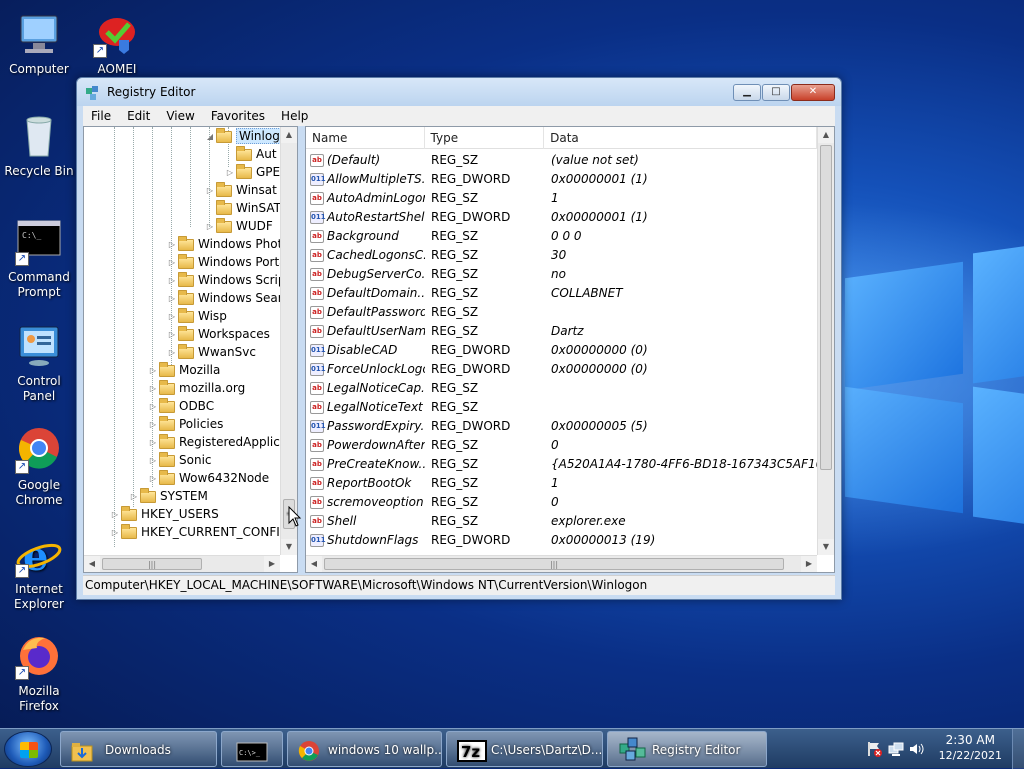  Describe the element at coordinates (747, 92) in the screenshot. I see `minimize-button: ▁` at that location.